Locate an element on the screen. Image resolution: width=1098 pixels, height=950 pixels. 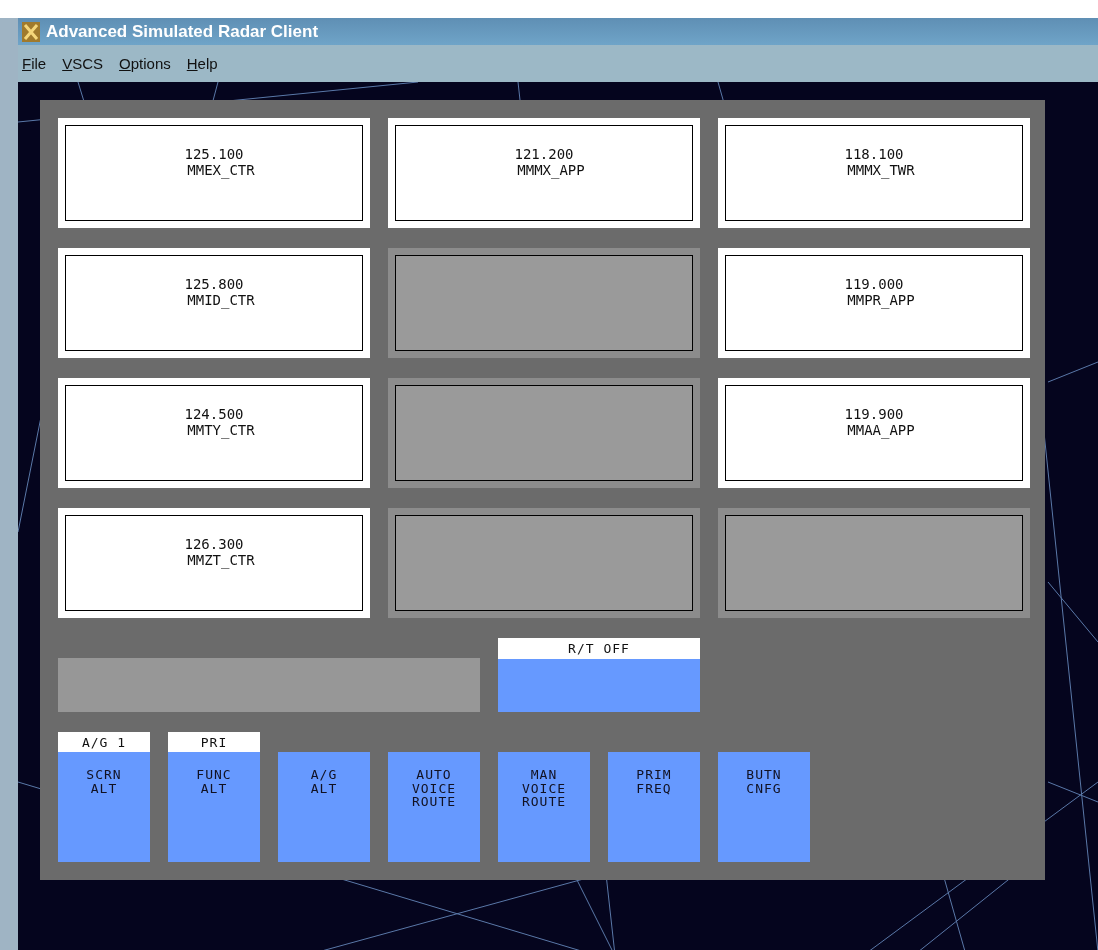
frequency-key: 125.100 MMEX_CTR is located at coordinates (214, 173).